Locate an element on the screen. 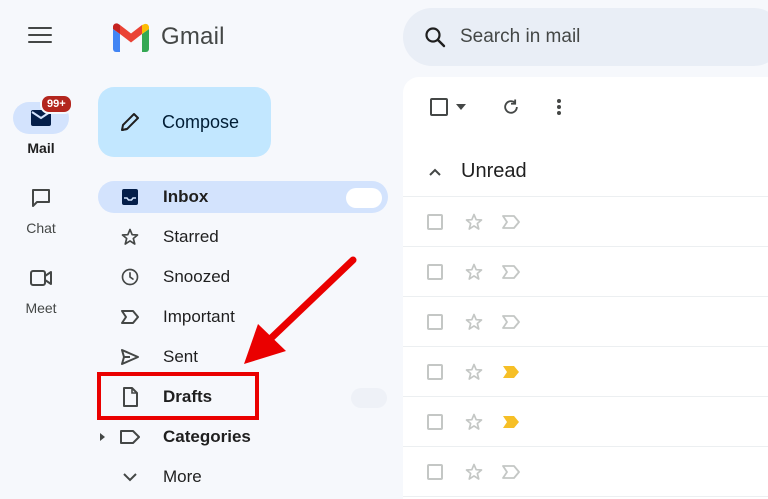  main-menu-icon is located at coordinates (40, 37).